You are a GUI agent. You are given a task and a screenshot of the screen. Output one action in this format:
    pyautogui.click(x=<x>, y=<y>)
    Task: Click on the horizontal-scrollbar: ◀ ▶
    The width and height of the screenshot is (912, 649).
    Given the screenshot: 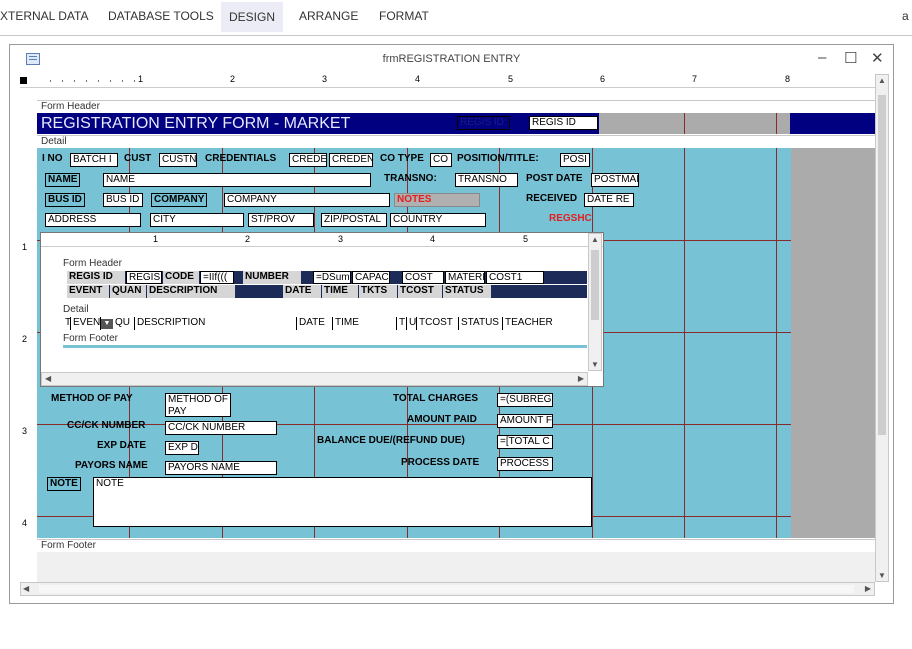 What is the action you would take?
    pyautogui.click(x=447, y=589)
    